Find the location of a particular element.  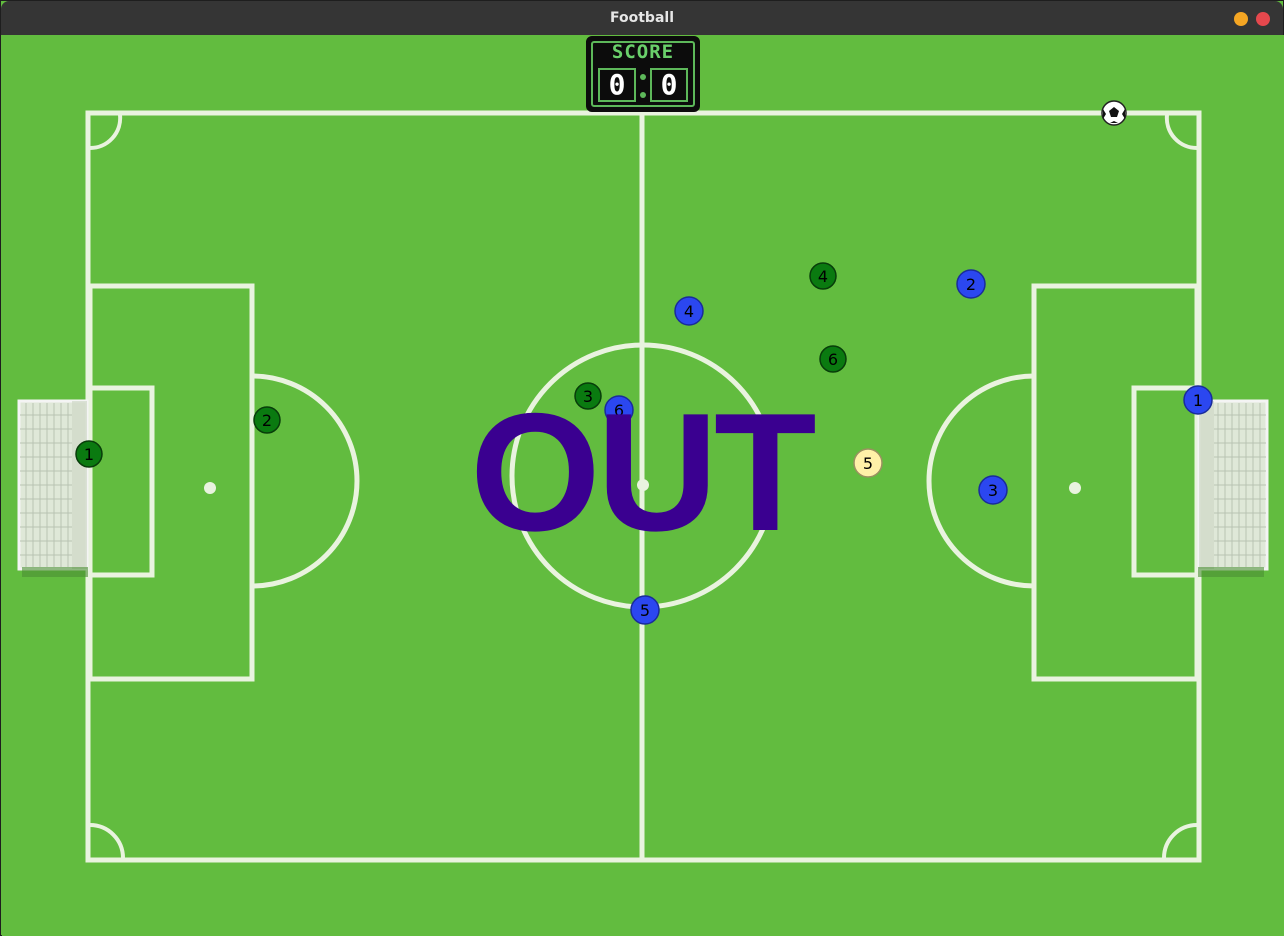

player-number: 6 is located at coordinates (833, 359).